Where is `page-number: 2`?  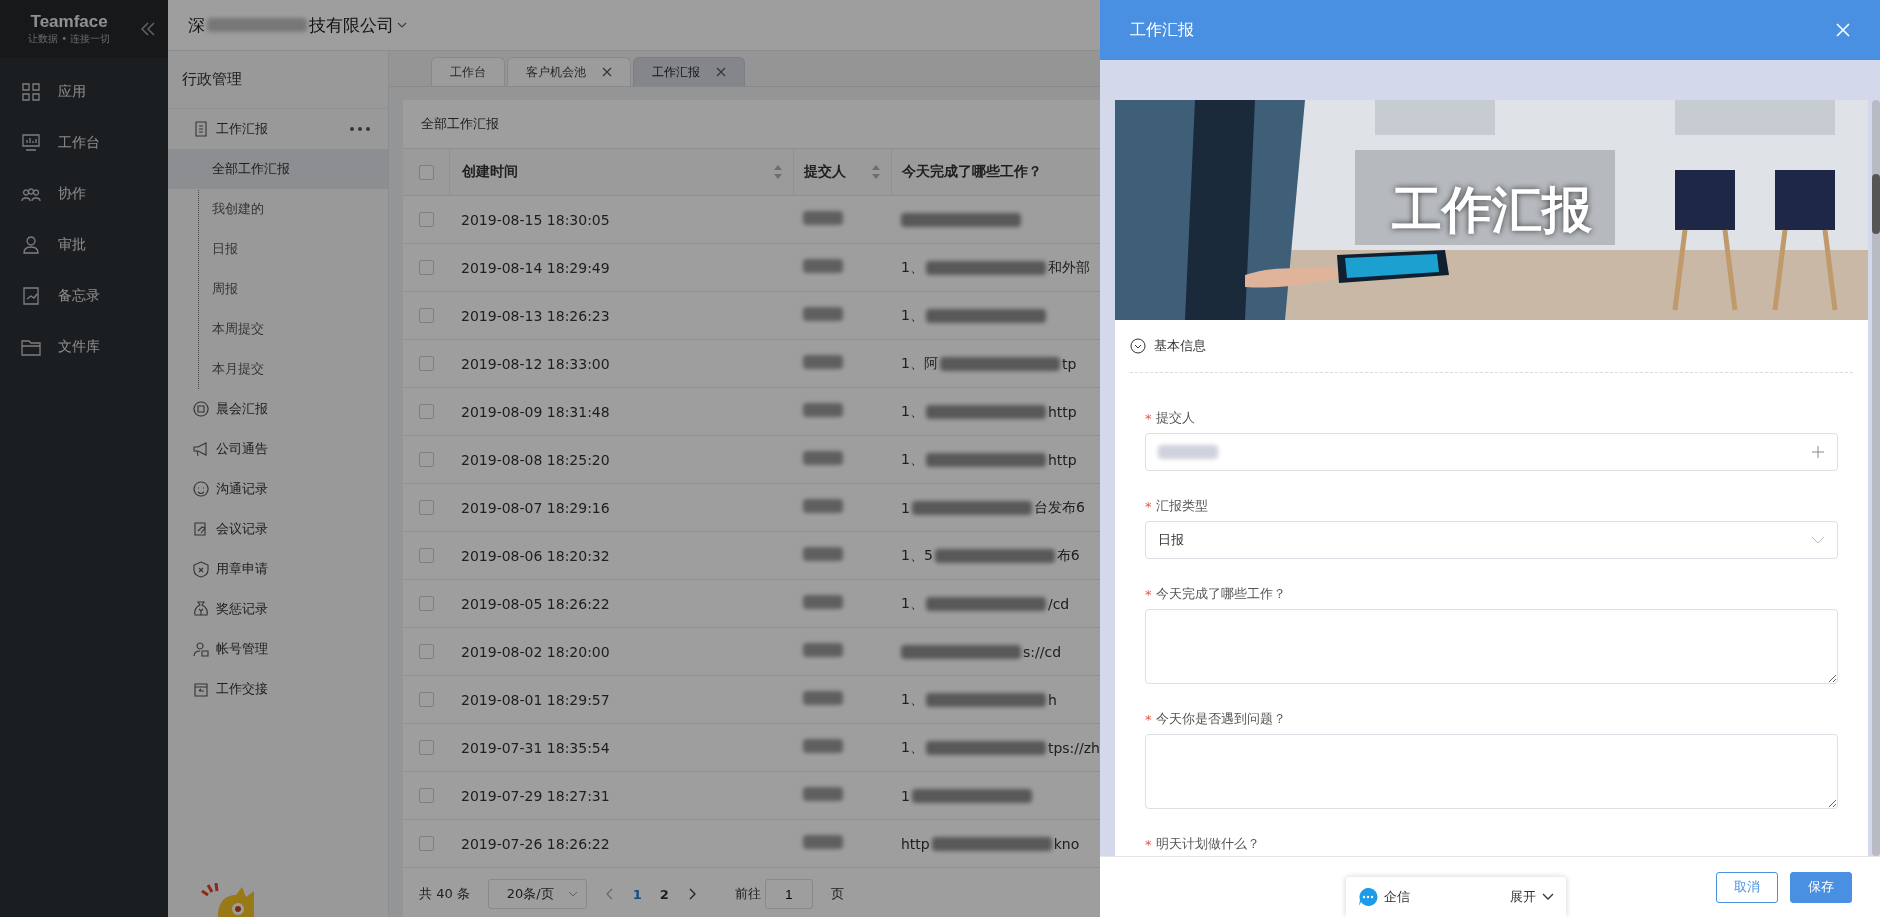
page-number: 2 is located at coordinates (664, 894).